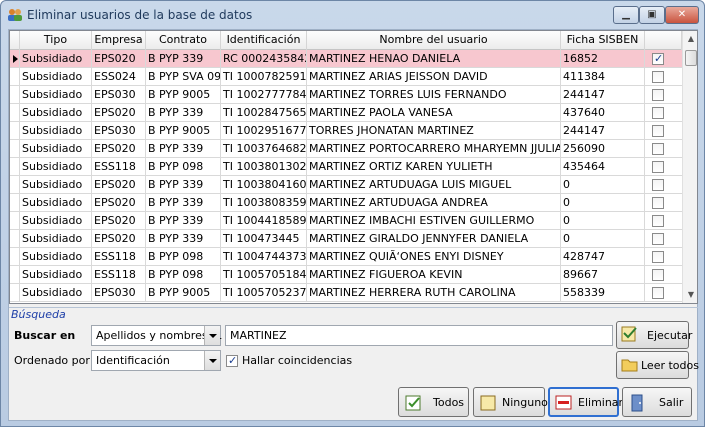 Image resolution: width=705 pixels, height=427 pixels. What do you see at coordinates (264, 40) in the screenshot?
I see `header-identificacion: Identificación` at bounding box center [264, 40].